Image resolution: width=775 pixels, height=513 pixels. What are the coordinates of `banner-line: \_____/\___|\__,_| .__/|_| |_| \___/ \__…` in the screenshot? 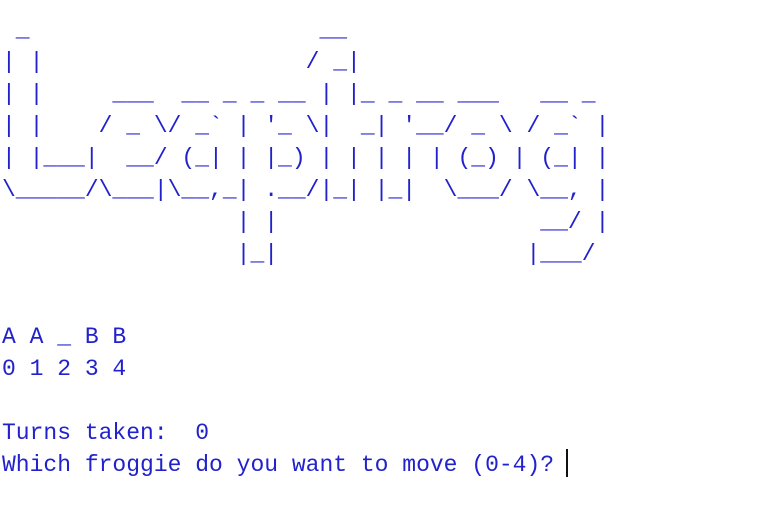 It's located at (306, 190).